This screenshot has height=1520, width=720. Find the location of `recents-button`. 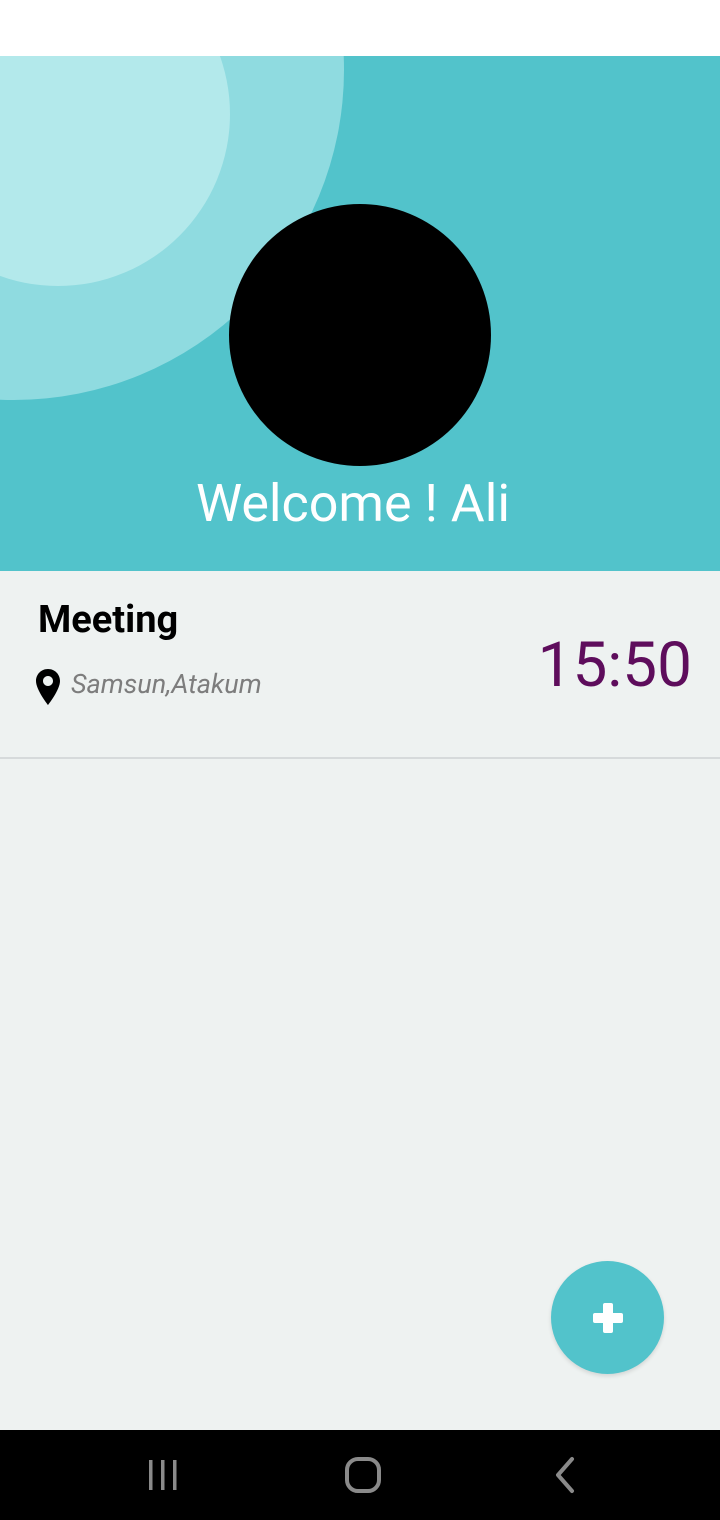

recents-button is located at coordinates (163, 1475).